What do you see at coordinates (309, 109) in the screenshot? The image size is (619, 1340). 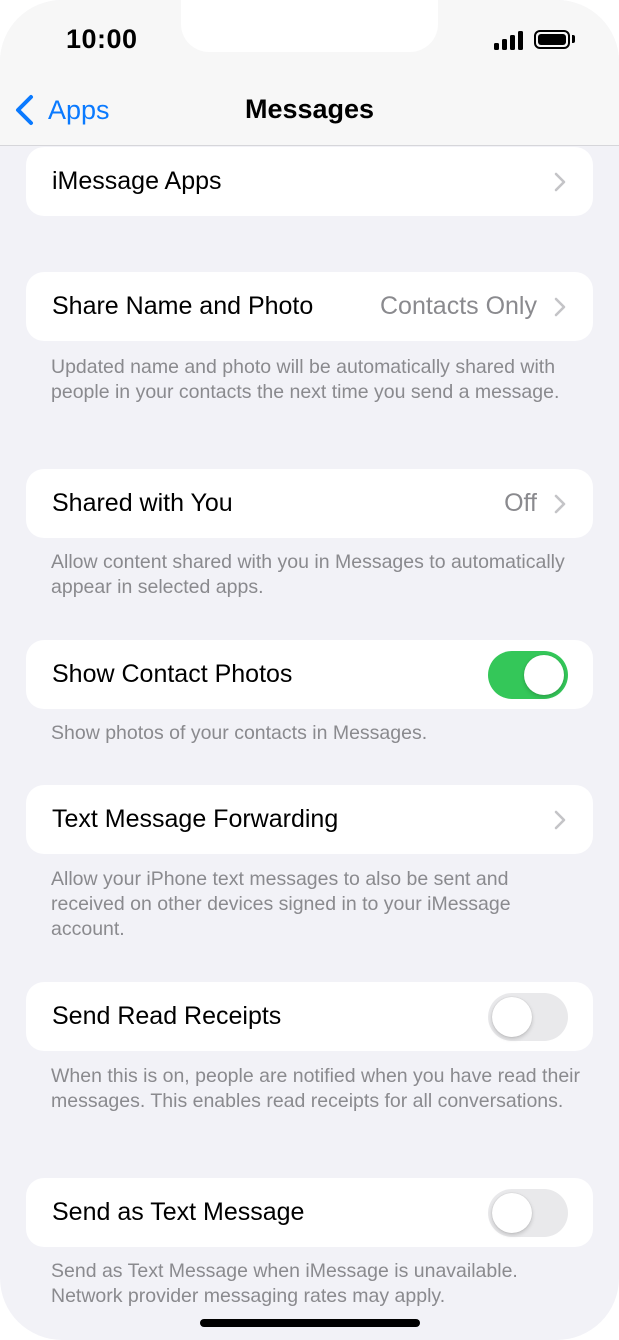 I see `page-title: Messages` at bounding box center [309, 109].